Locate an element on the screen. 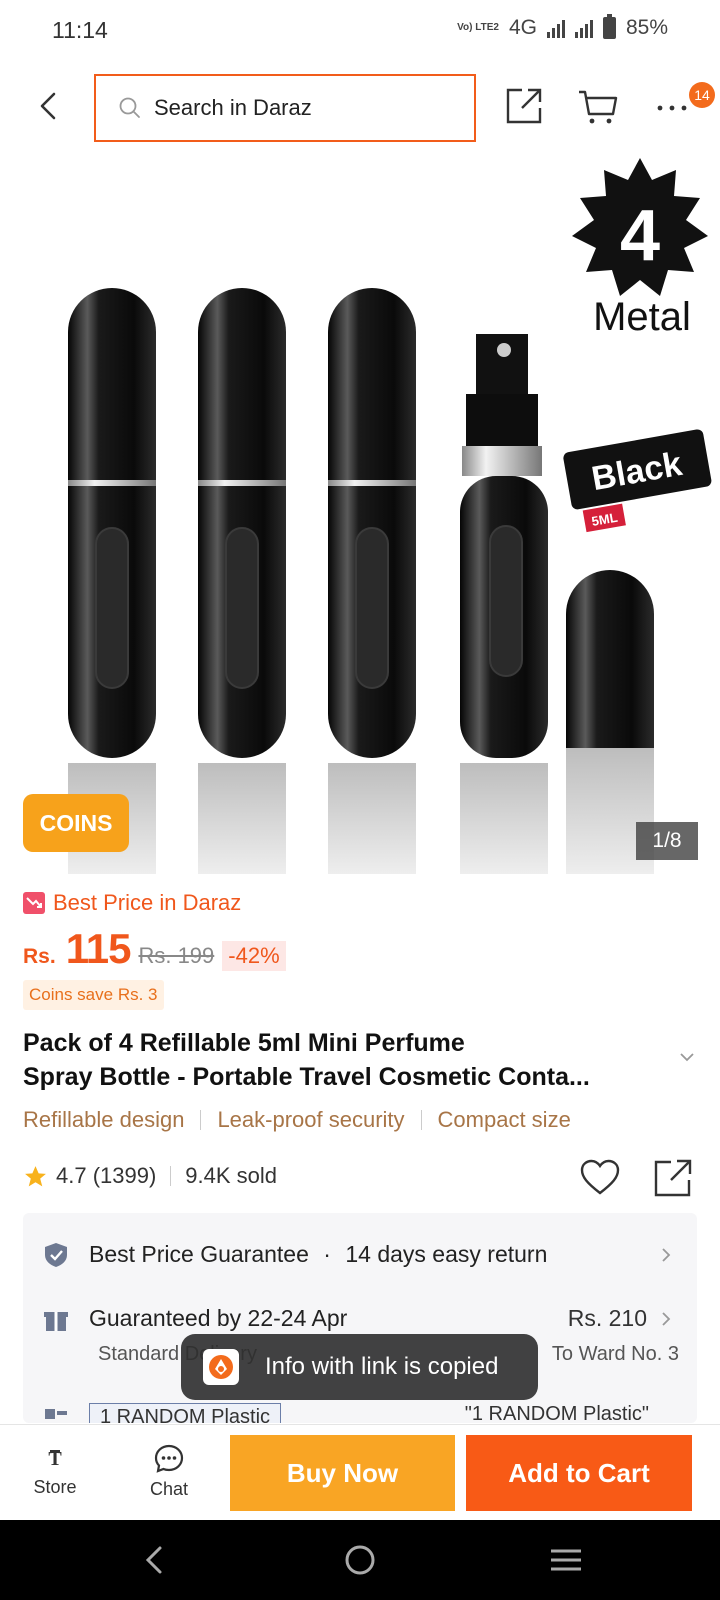 This screenshot has width=720, height=1600. toast-message: Info with link is copied is located at coordinates (382, 1366).